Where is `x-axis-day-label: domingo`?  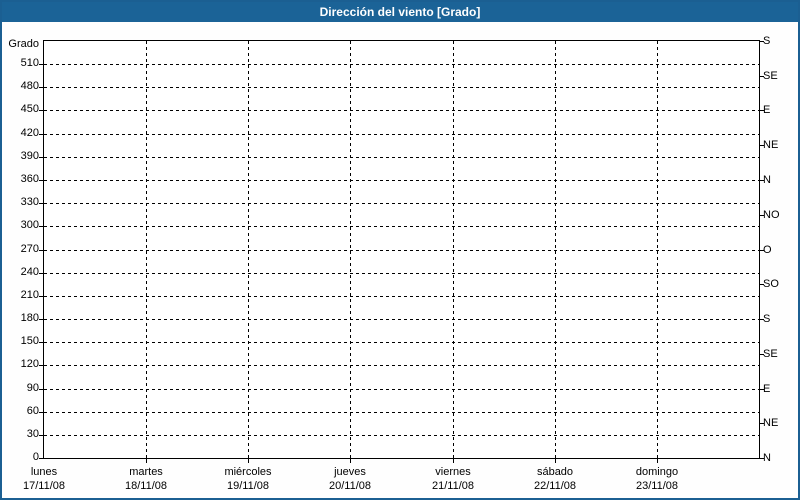
x-axis-day-label: domingo is located at coordinates (657, 472).